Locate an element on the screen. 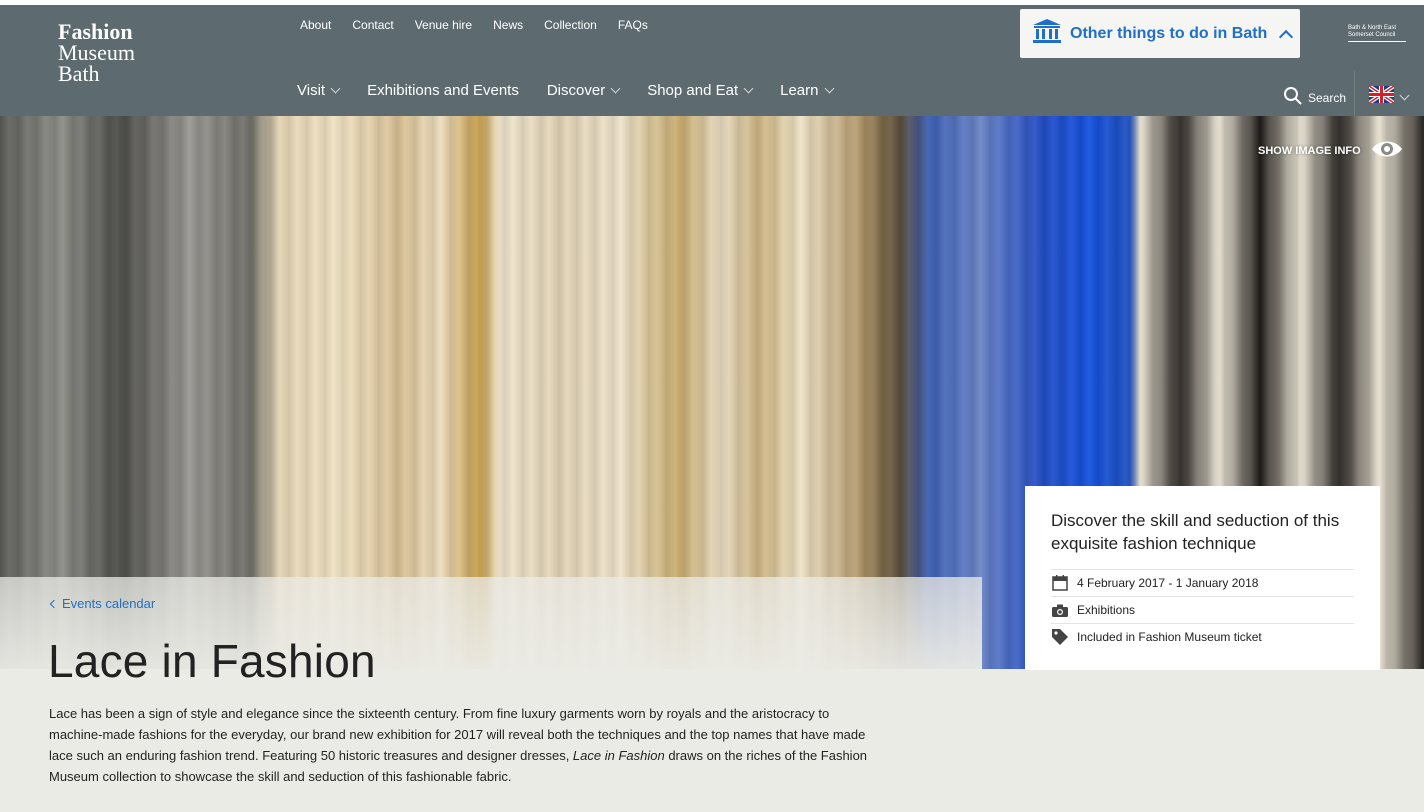 The width and height of the screenshot is (1424, 812). show-image-info-button: SHOW IMAGE INFO is located at coordinates (1330, 150).